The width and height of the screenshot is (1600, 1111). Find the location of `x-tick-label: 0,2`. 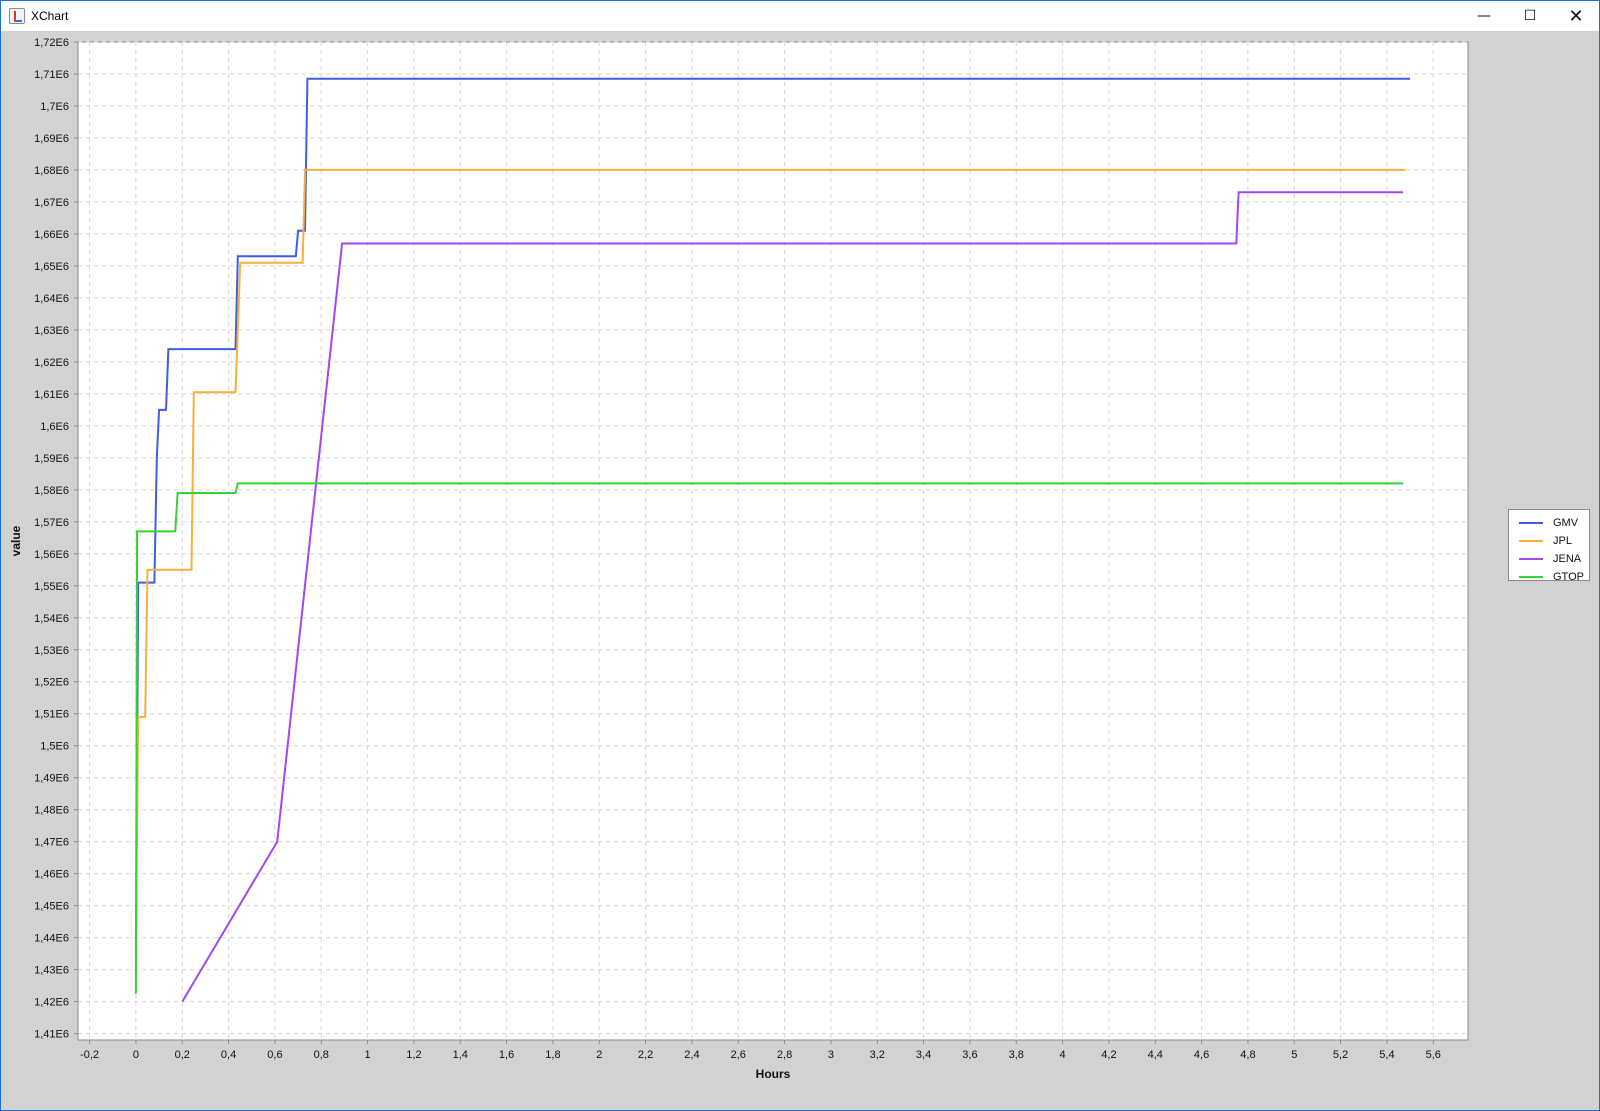

x-tick-label: 0,2 is located at coordinates (182, 1055).